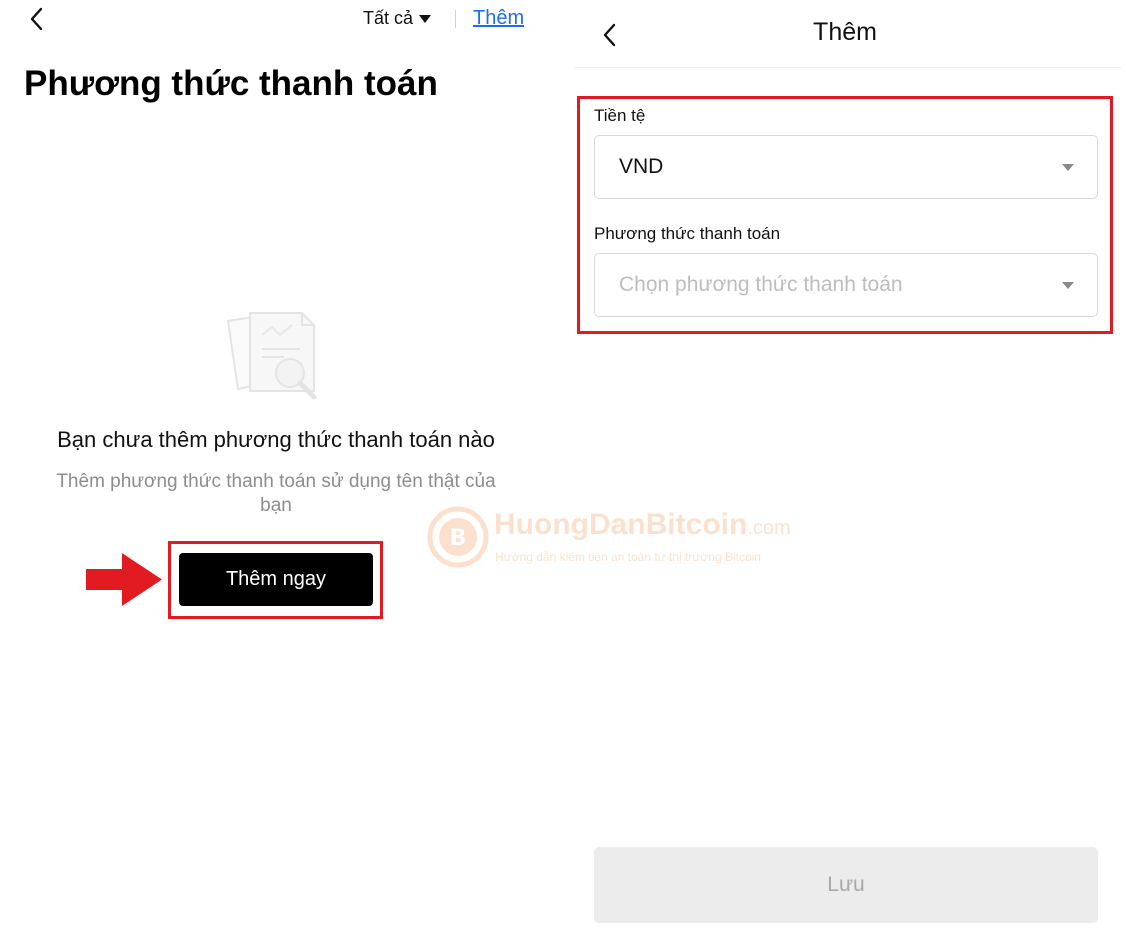  I want to click on empty-state-title: Bạn chưa thêm phương thức thanh toán nào, so click(276, 439).